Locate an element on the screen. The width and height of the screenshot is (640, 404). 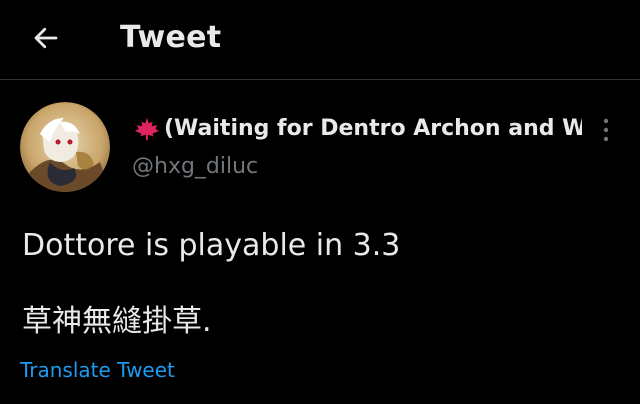
author-handle: @hxg_diluc is located at coordinates (195, 167).